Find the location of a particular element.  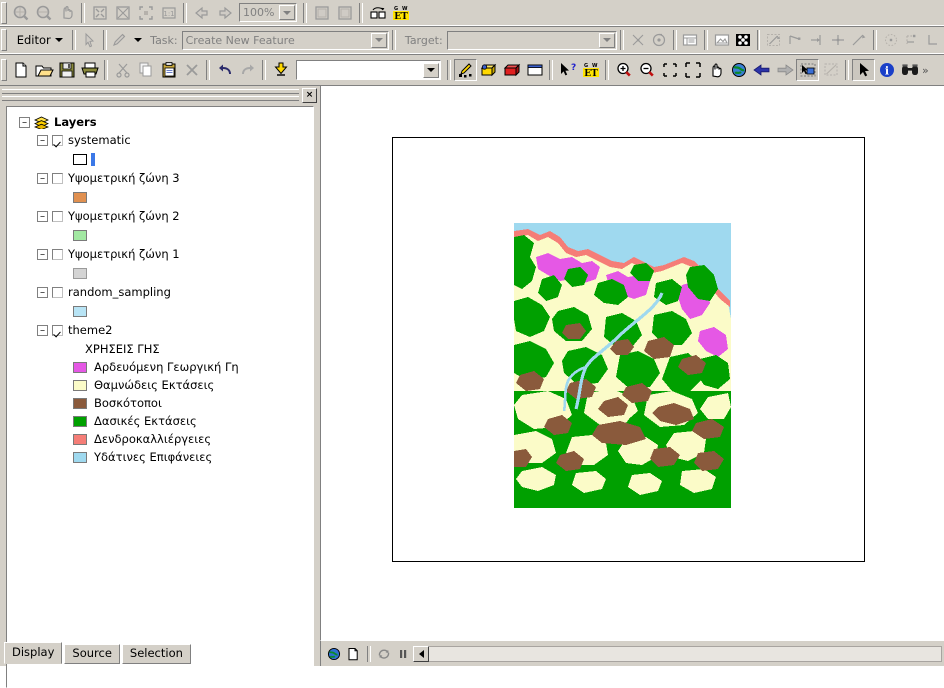

select-elements-icon is located at coordinates (807, 70).